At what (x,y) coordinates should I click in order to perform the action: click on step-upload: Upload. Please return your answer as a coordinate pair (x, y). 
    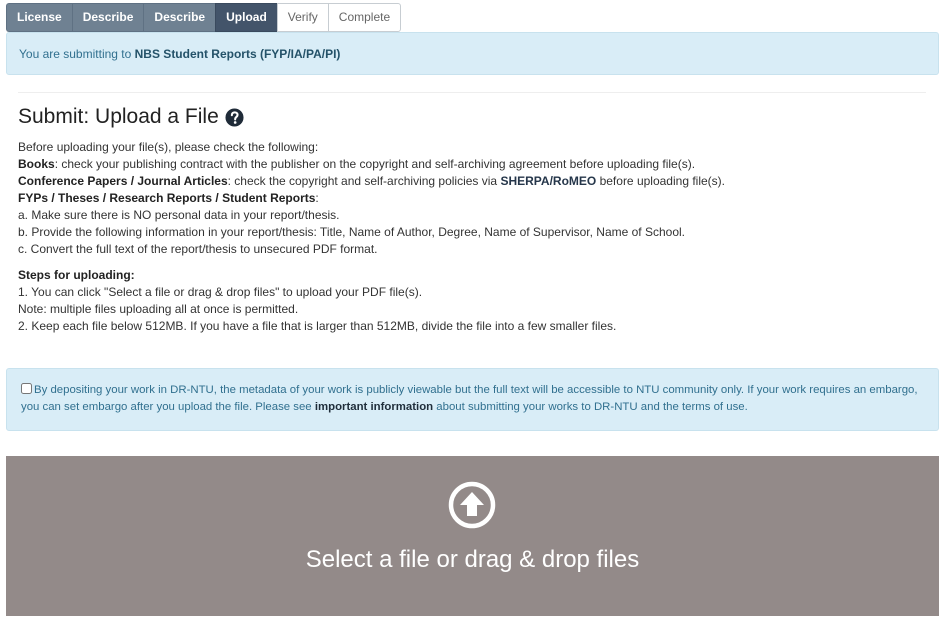
    Looking at the image, I should click on (246, 17).